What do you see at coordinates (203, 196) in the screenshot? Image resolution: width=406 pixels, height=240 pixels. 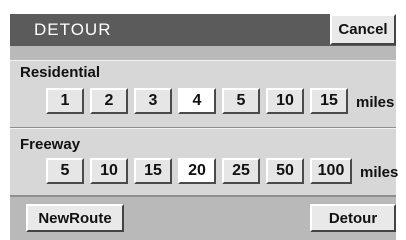 I see `footer-divider` at bounding box center [203, 196].